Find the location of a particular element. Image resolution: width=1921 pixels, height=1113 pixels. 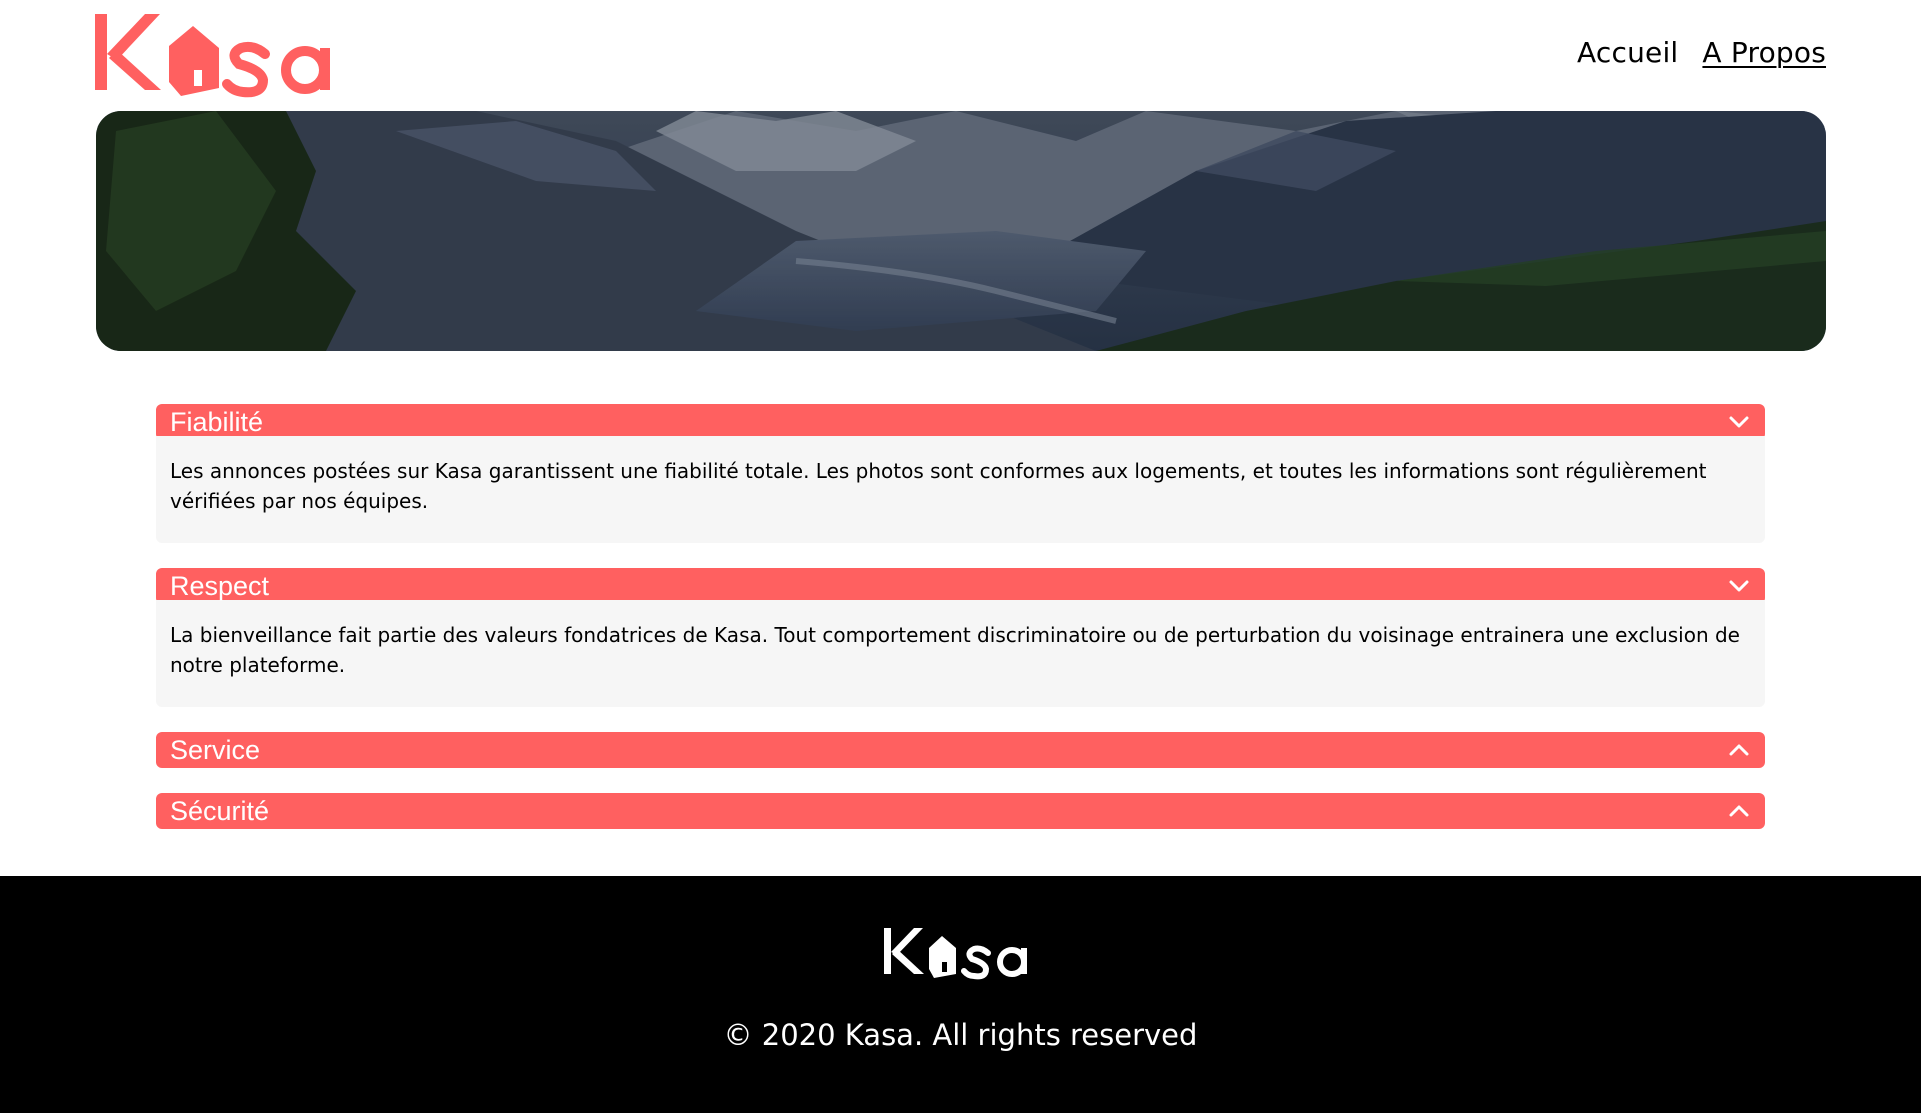

collapse-header-respect: Respect is located at coordinates (960, 586).